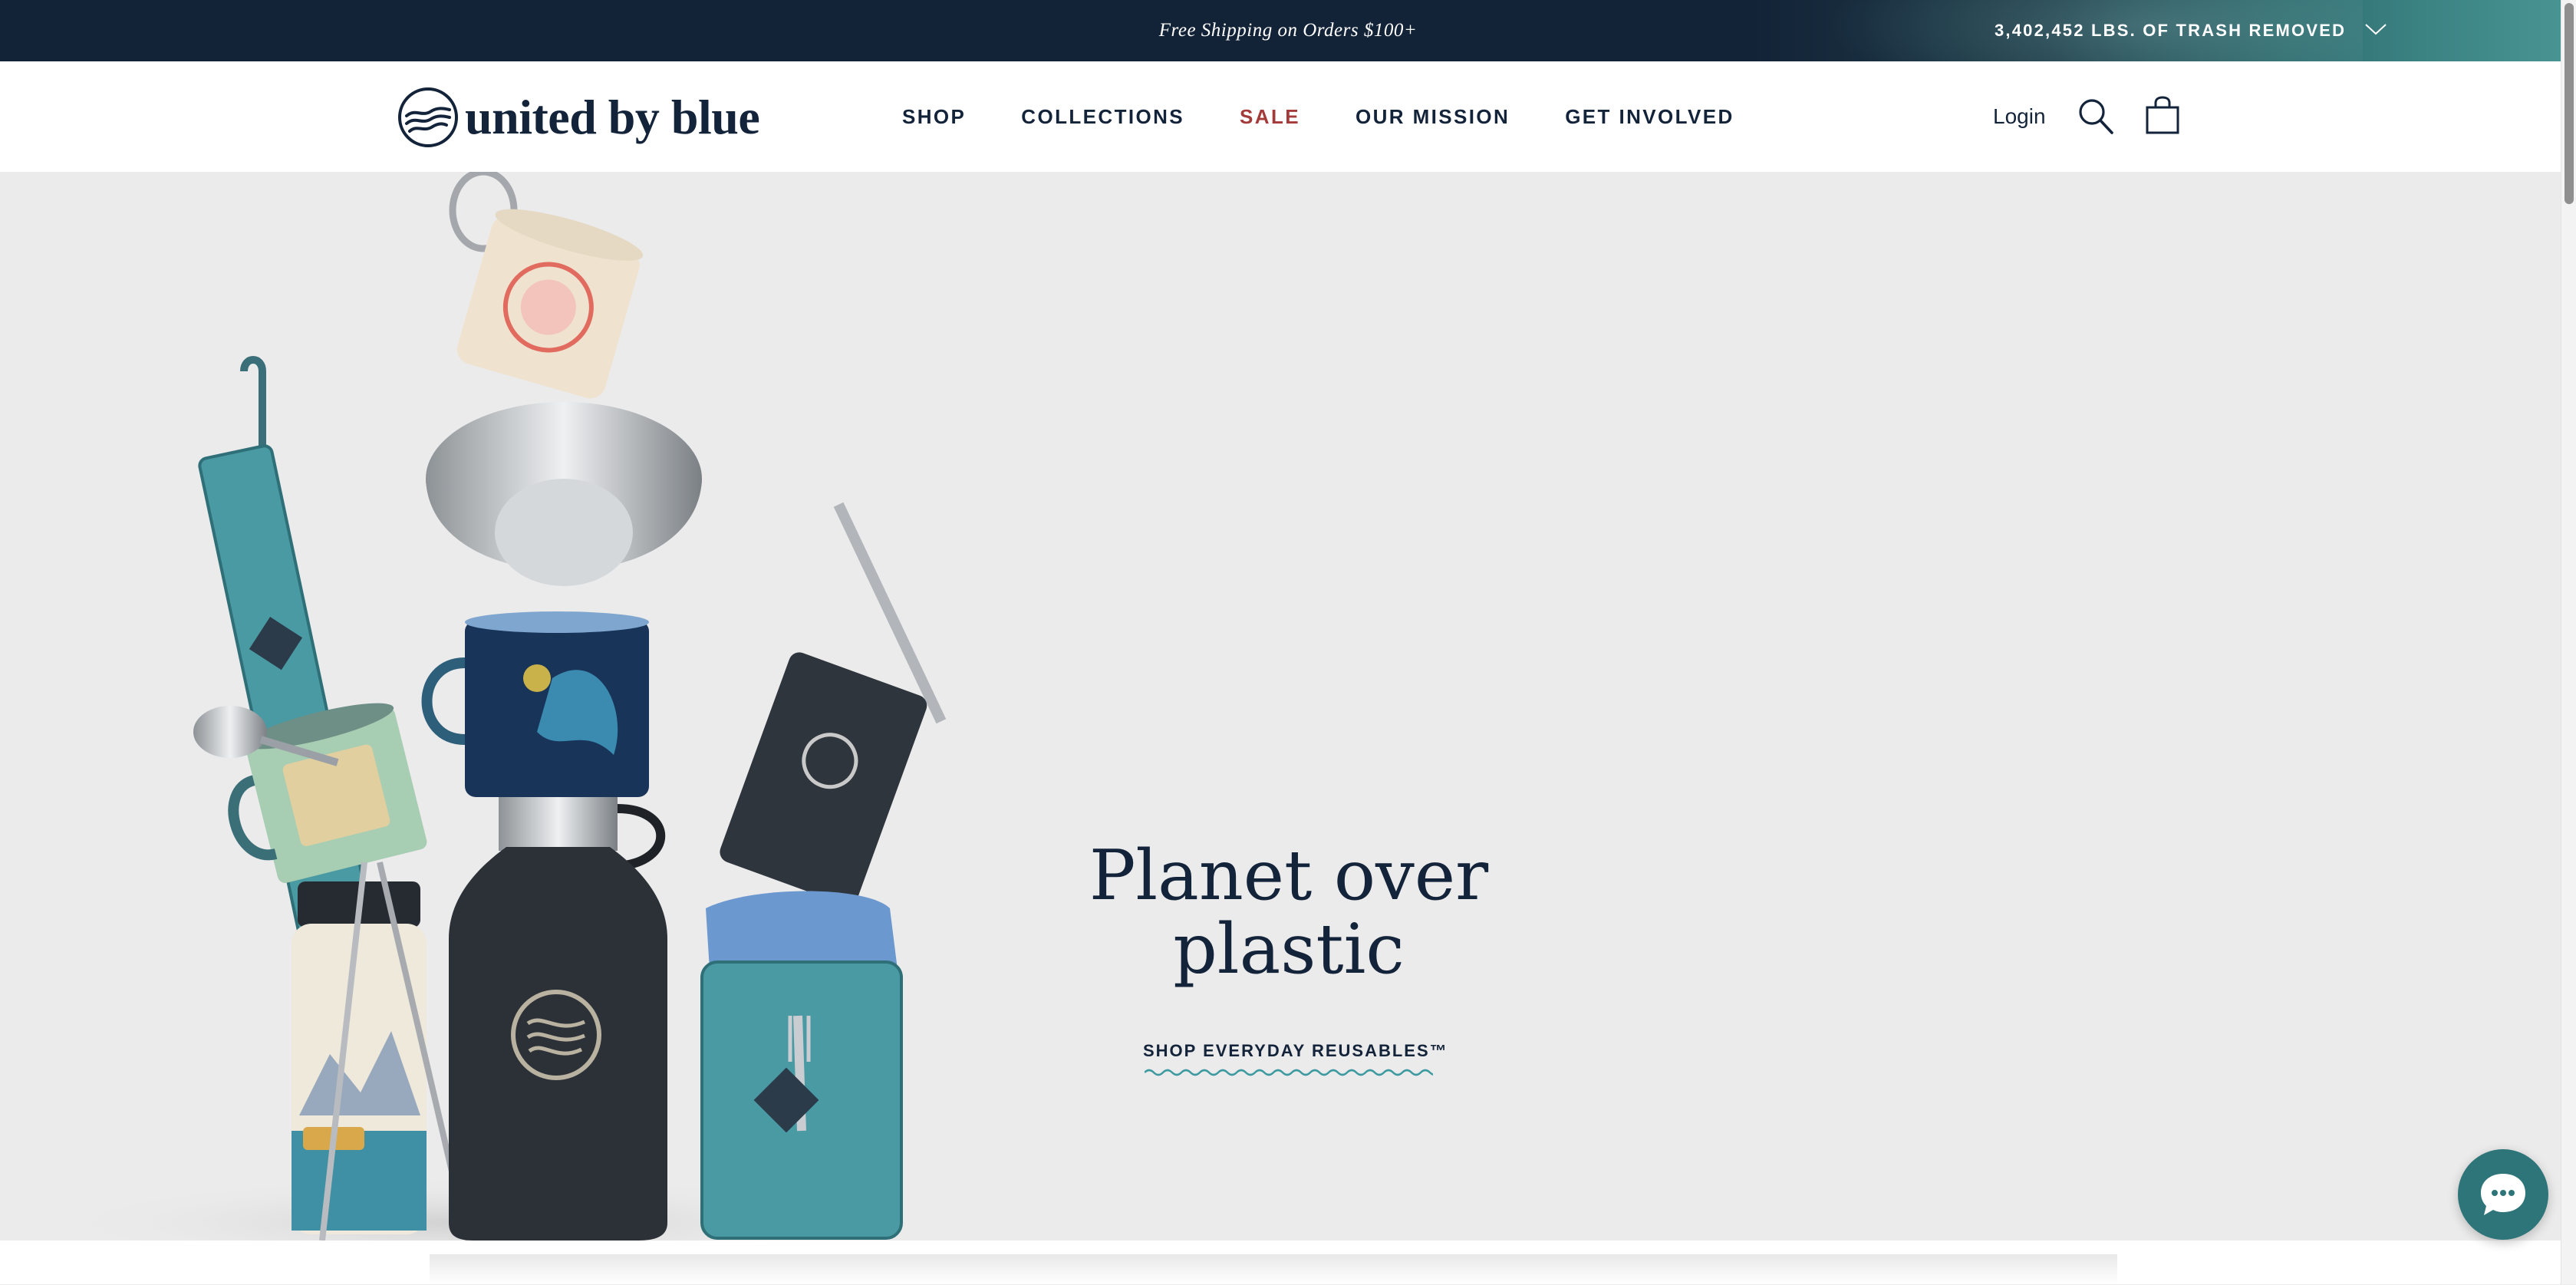 This screenshot has height=1285, width=2576. What do you see at coordinates (2375, 29) in the screenshot?
I see `chevron-down-icon` at bounding box center [2375, 29].